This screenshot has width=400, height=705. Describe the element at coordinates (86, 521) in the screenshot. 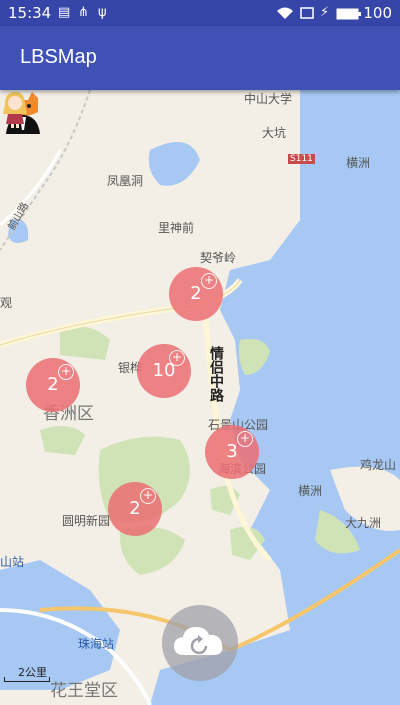

I see `place-yuanmingxinyuan: 圆明新园` at that location.